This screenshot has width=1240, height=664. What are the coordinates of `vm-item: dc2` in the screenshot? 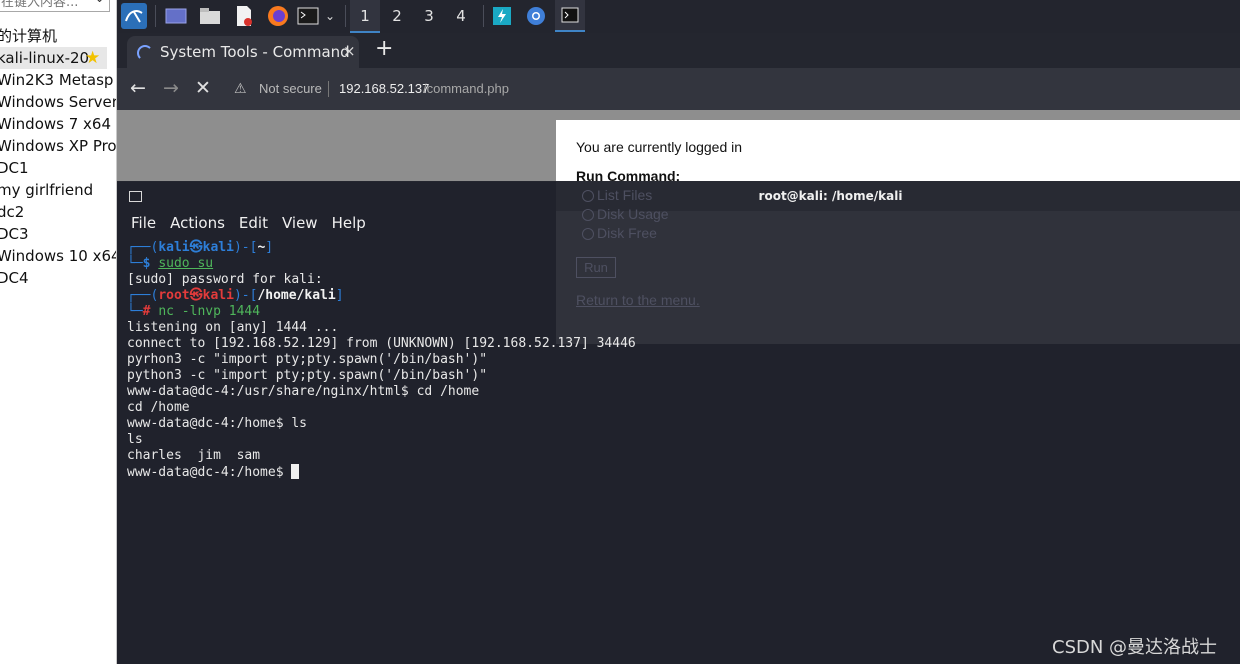 It's located at (12, 212).